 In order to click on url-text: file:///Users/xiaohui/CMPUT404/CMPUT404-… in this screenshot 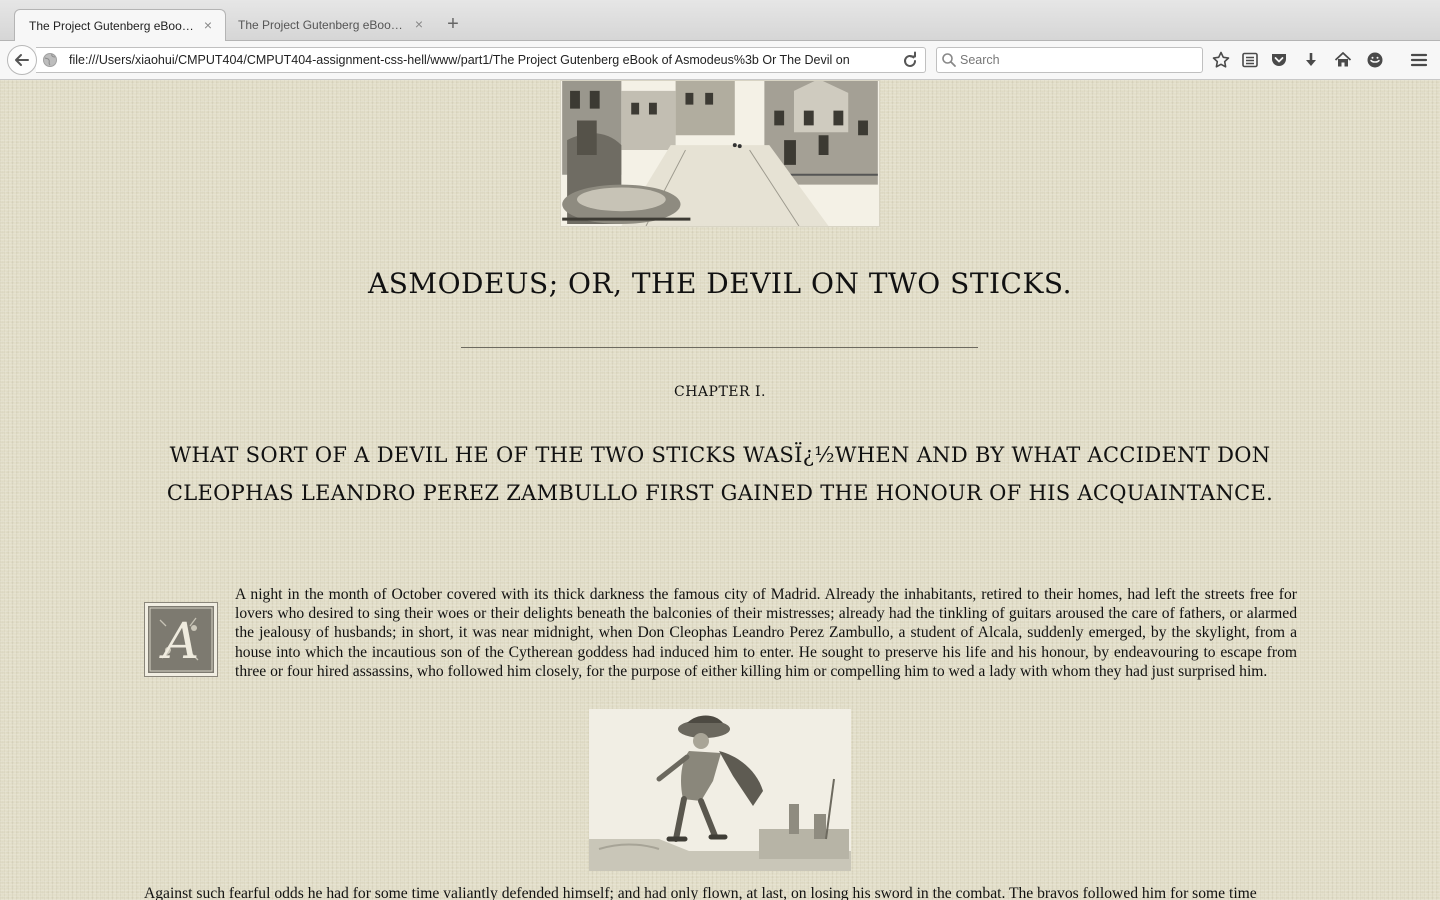, I will do `click(479, 61)`.